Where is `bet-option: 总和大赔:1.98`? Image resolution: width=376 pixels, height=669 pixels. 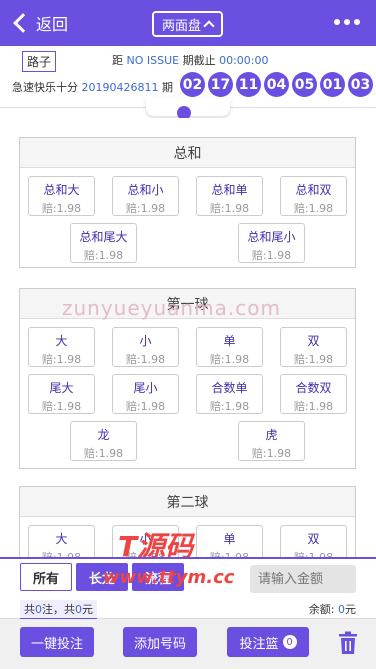
bet-option: 总和大赔:1.98 is located at coordinates (61, 196).